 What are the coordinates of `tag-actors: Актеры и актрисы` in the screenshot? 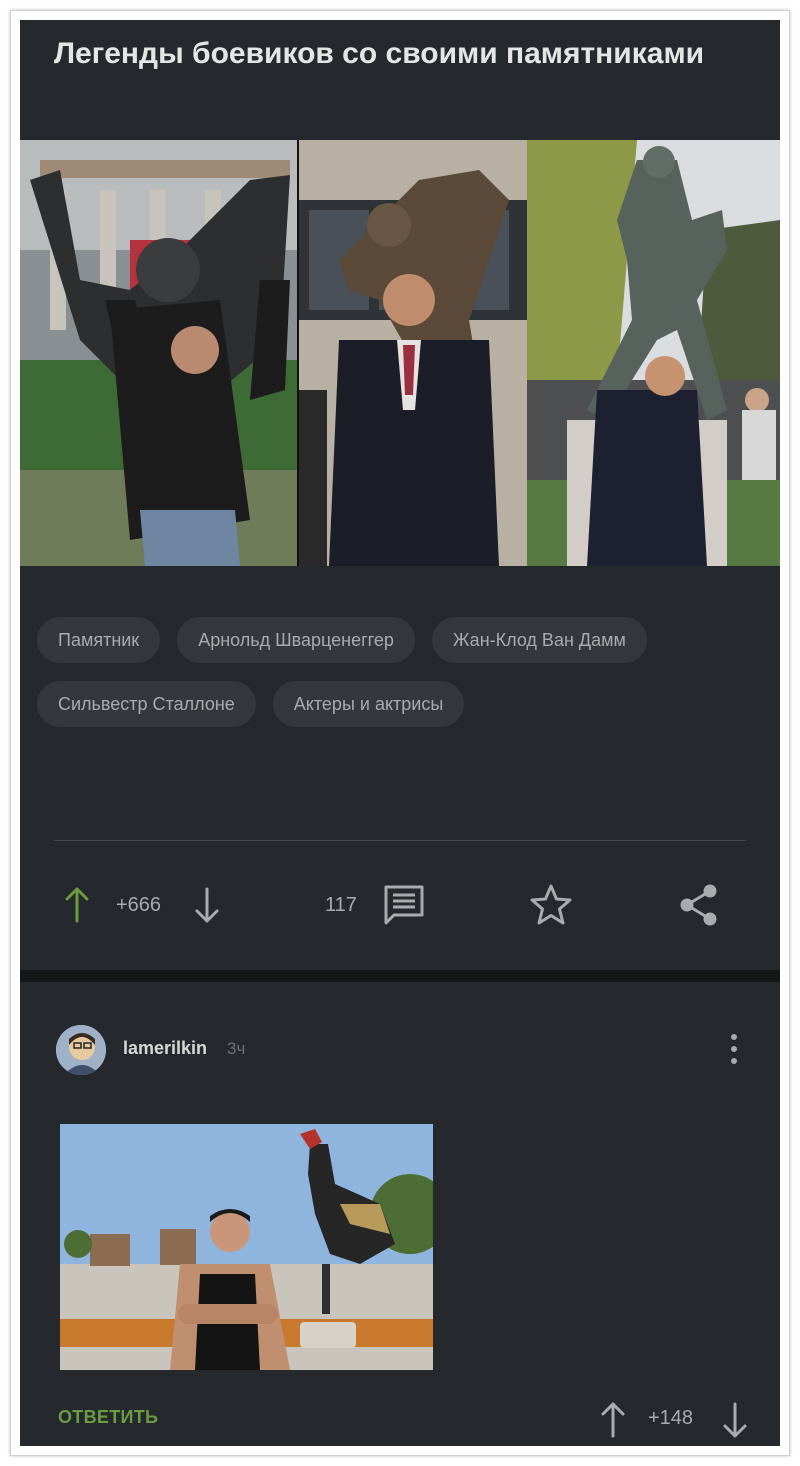 It's located at (368, 704).